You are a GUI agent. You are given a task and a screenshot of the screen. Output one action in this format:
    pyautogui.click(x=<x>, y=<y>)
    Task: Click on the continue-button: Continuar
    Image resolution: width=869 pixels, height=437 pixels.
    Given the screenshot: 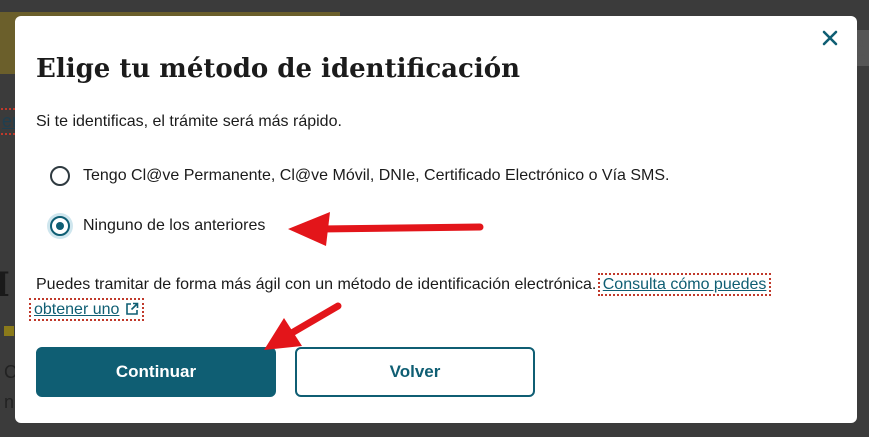 What is the action you would take?
    pyautogui.click(x=156, y=372)
    